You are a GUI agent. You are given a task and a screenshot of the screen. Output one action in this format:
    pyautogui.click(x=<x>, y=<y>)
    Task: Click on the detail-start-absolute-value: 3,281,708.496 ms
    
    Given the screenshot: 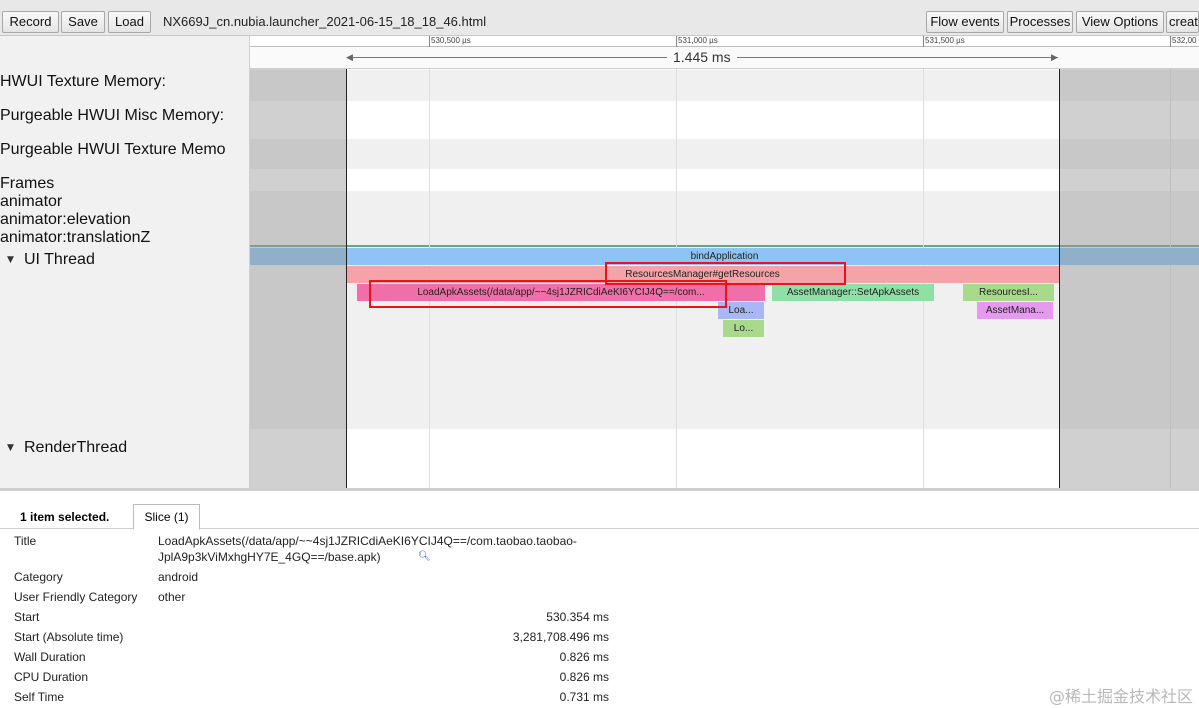 What is the action you would take?
    pyautogui.click(x=560, y=637)
    